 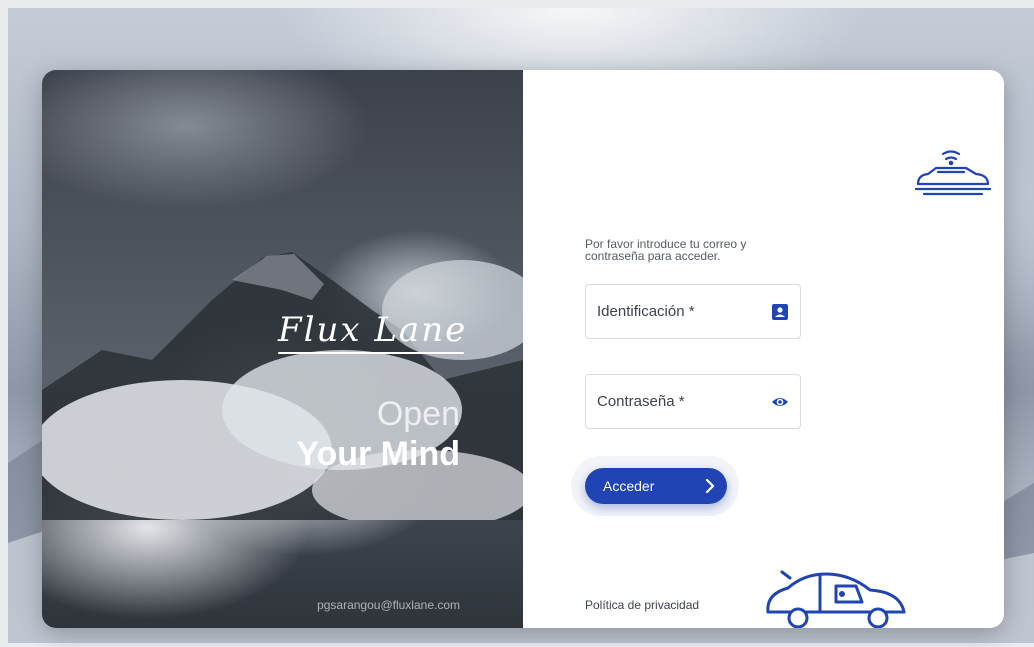 I want to click on password-field: Contraseña *, so click(x=693, y=401).